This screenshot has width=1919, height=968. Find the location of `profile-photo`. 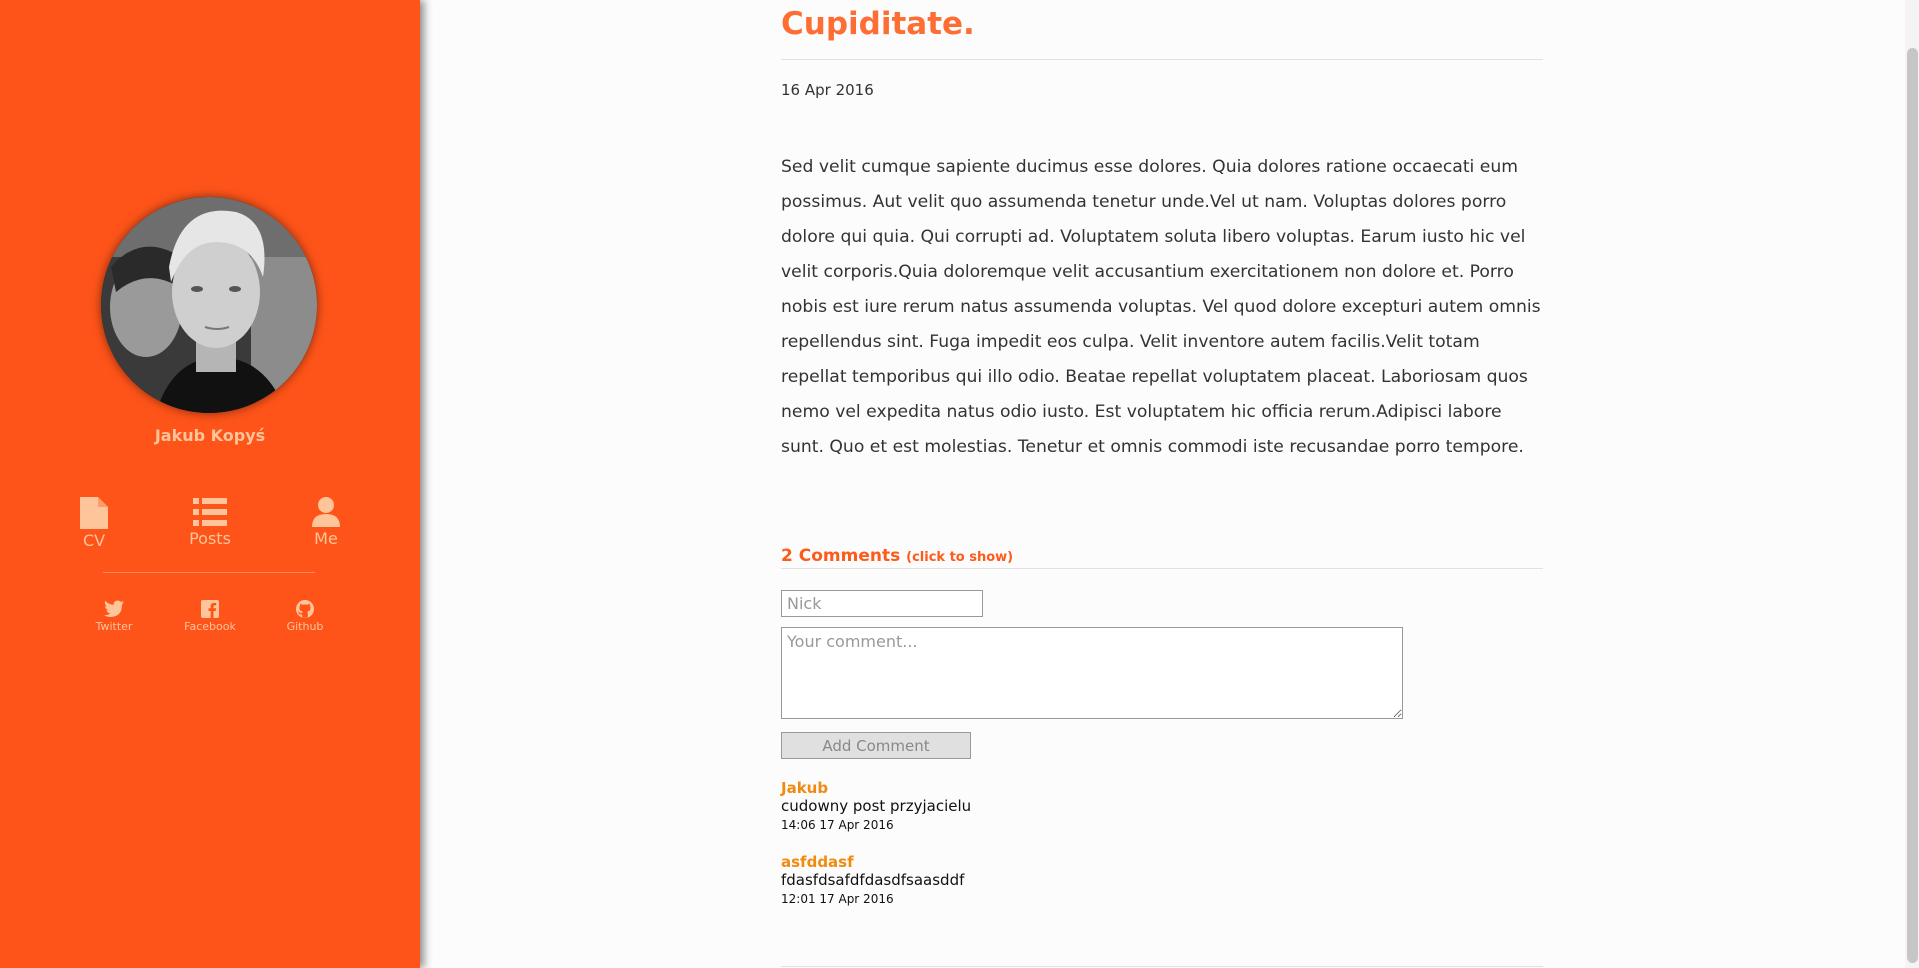

profile-photo is located at coordinates (209, 305).